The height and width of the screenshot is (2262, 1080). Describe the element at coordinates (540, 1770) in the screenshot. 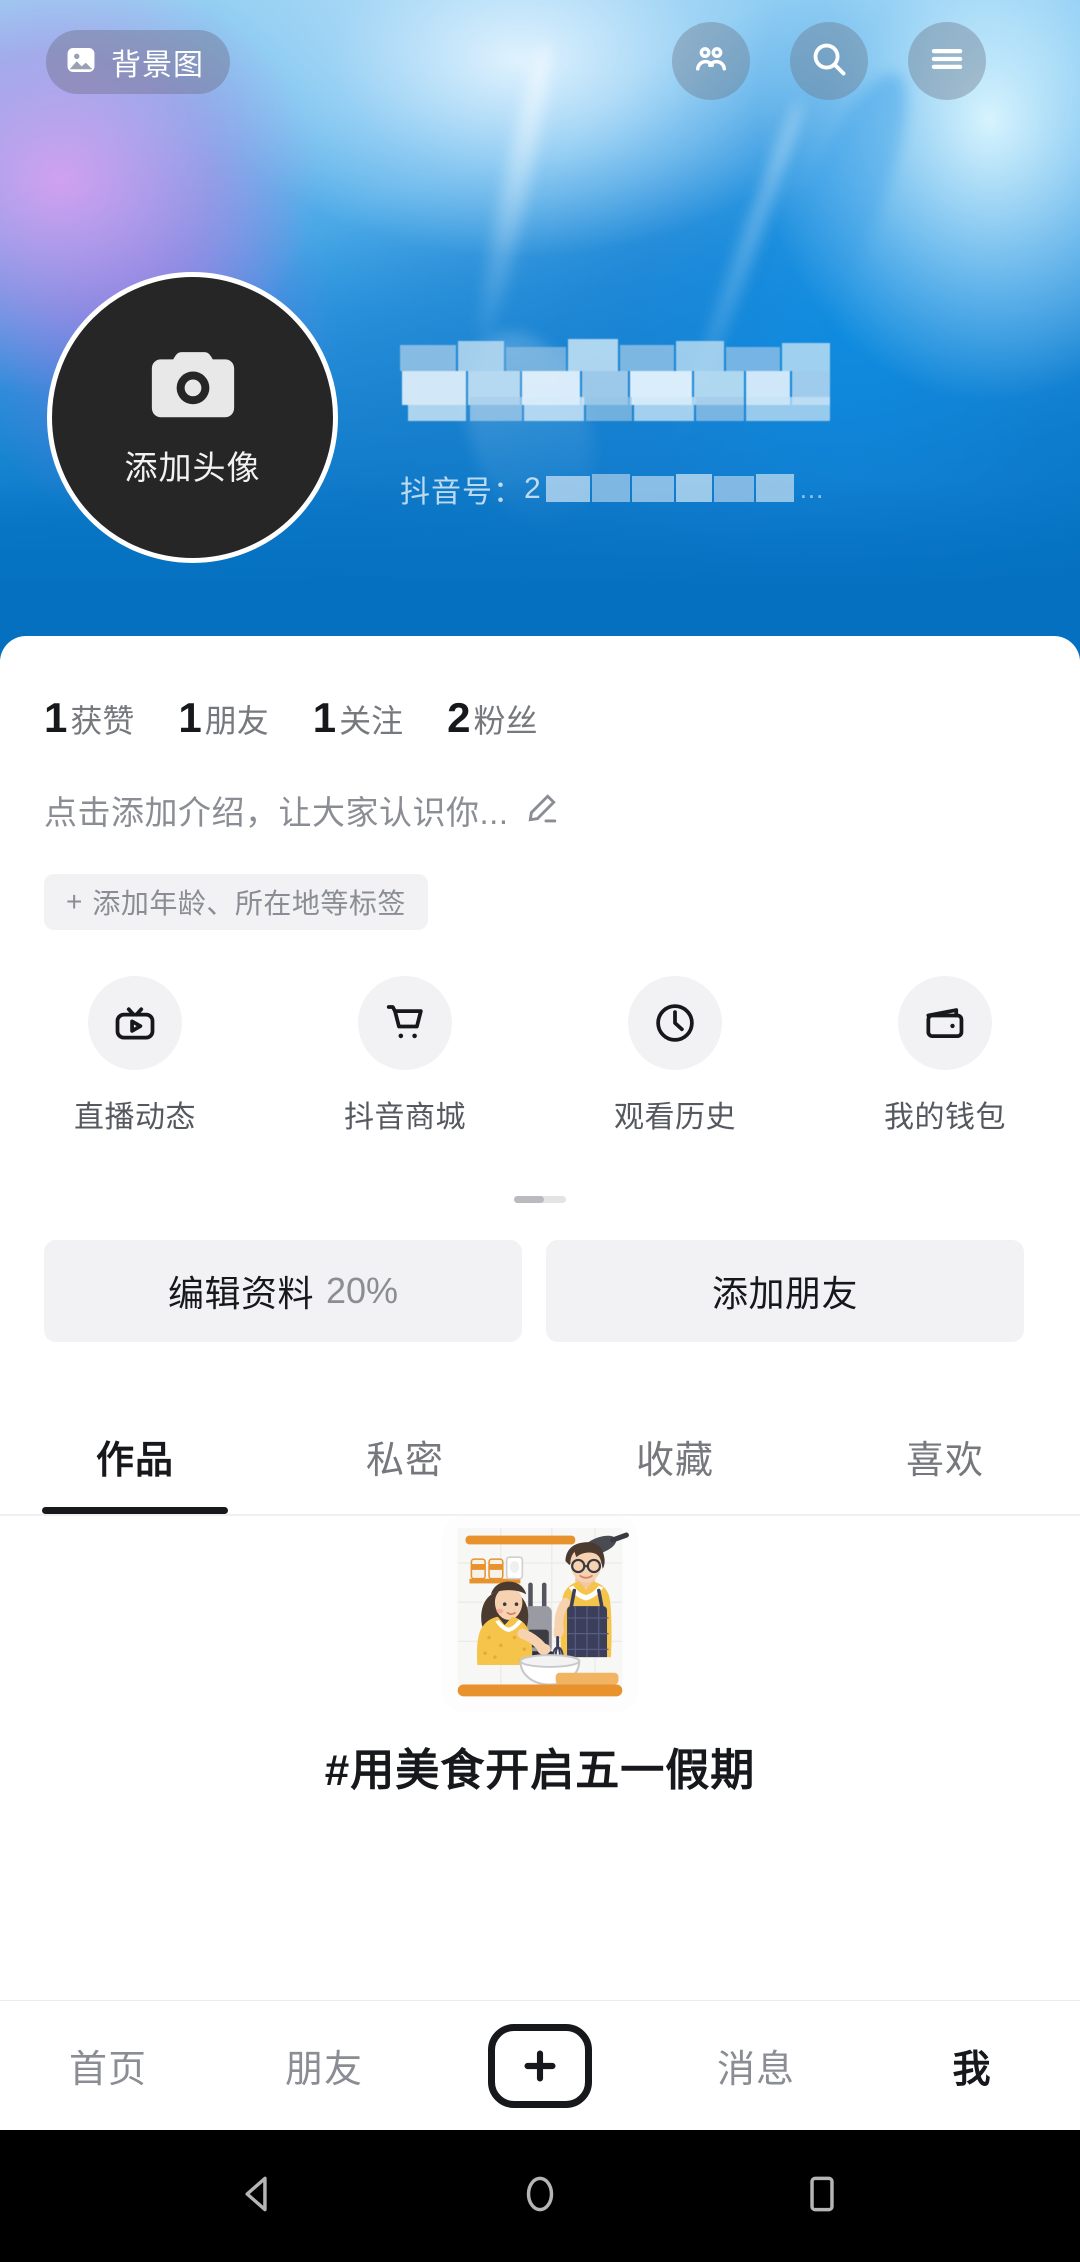

I see `empty-state-title: #用美食开启五一假期` at that location.